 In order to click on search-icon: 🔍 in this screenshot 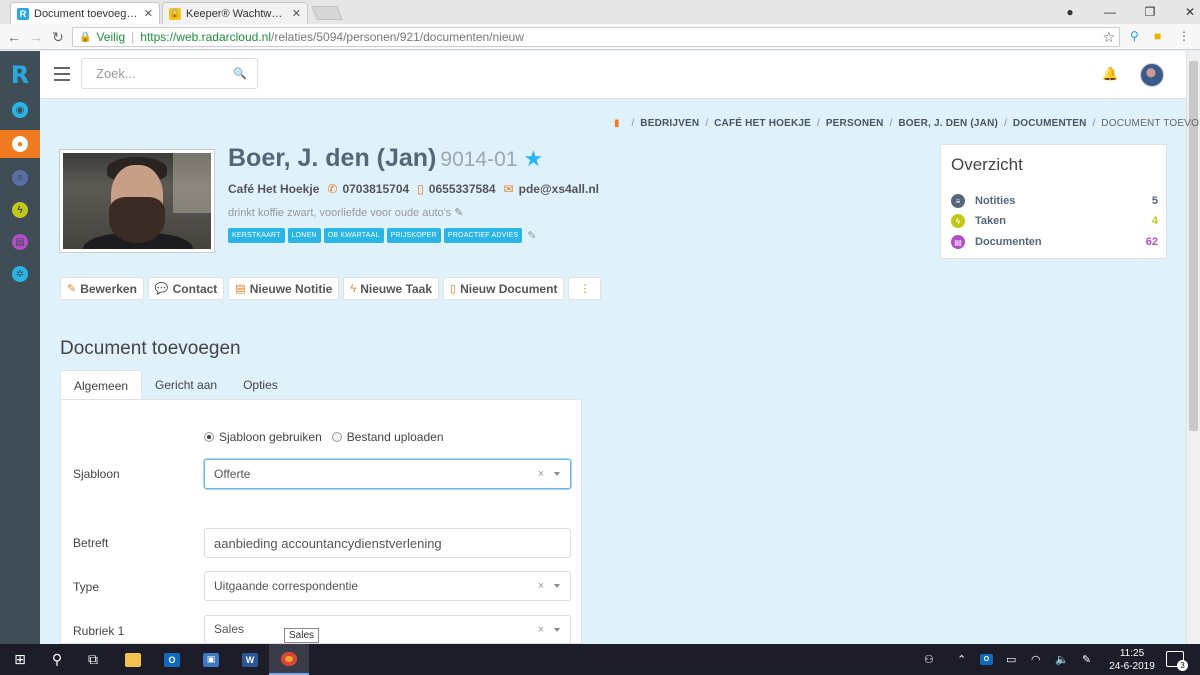, I will do `click(240, 73)`.